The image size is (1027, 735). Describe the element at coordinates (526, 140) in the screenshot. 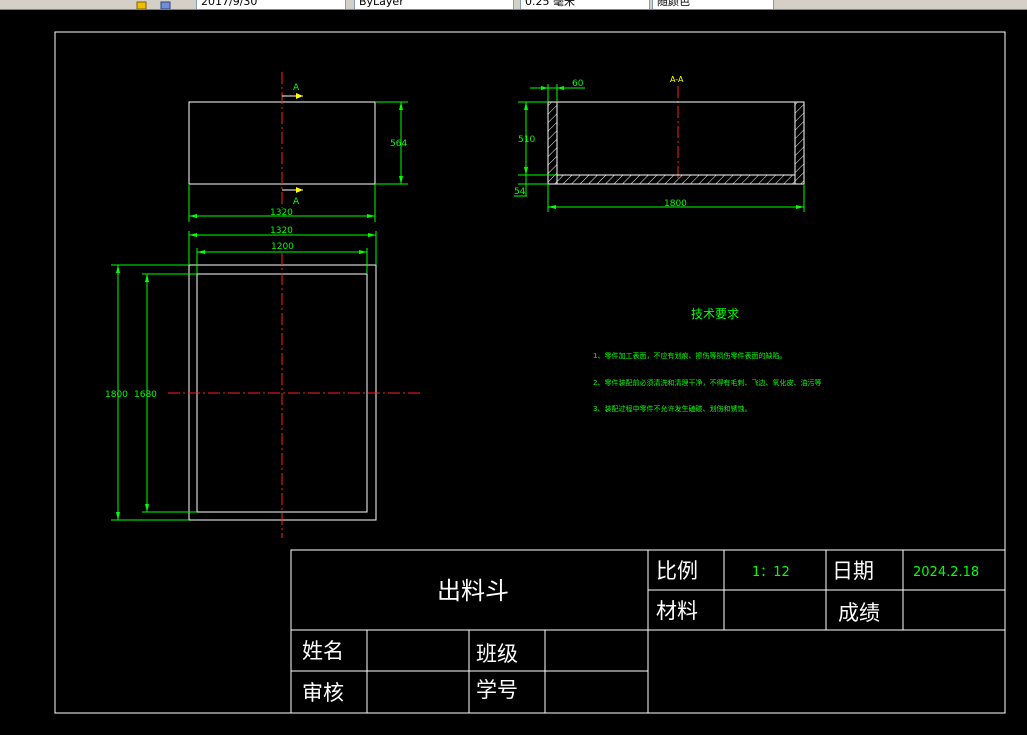

I see `section-dim-height: 510` at that location.